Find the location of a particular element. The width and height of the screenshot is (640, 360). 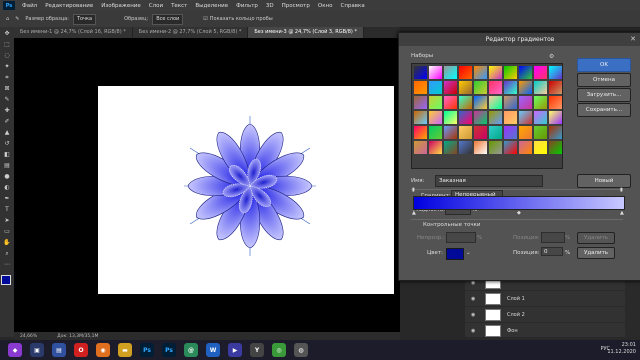

stamp-tool-icon: ▲ is located at coordinates (7, 132).